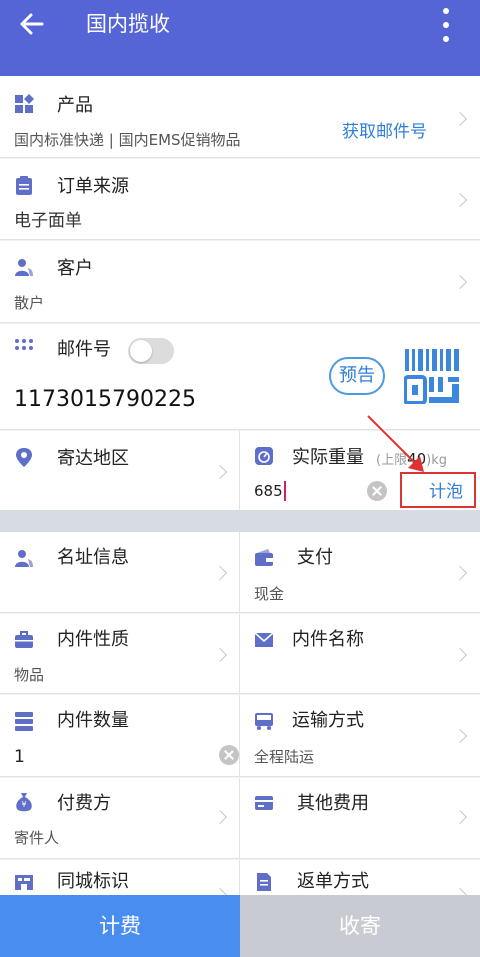  I want to click on stack-icon, so click(24, 721).